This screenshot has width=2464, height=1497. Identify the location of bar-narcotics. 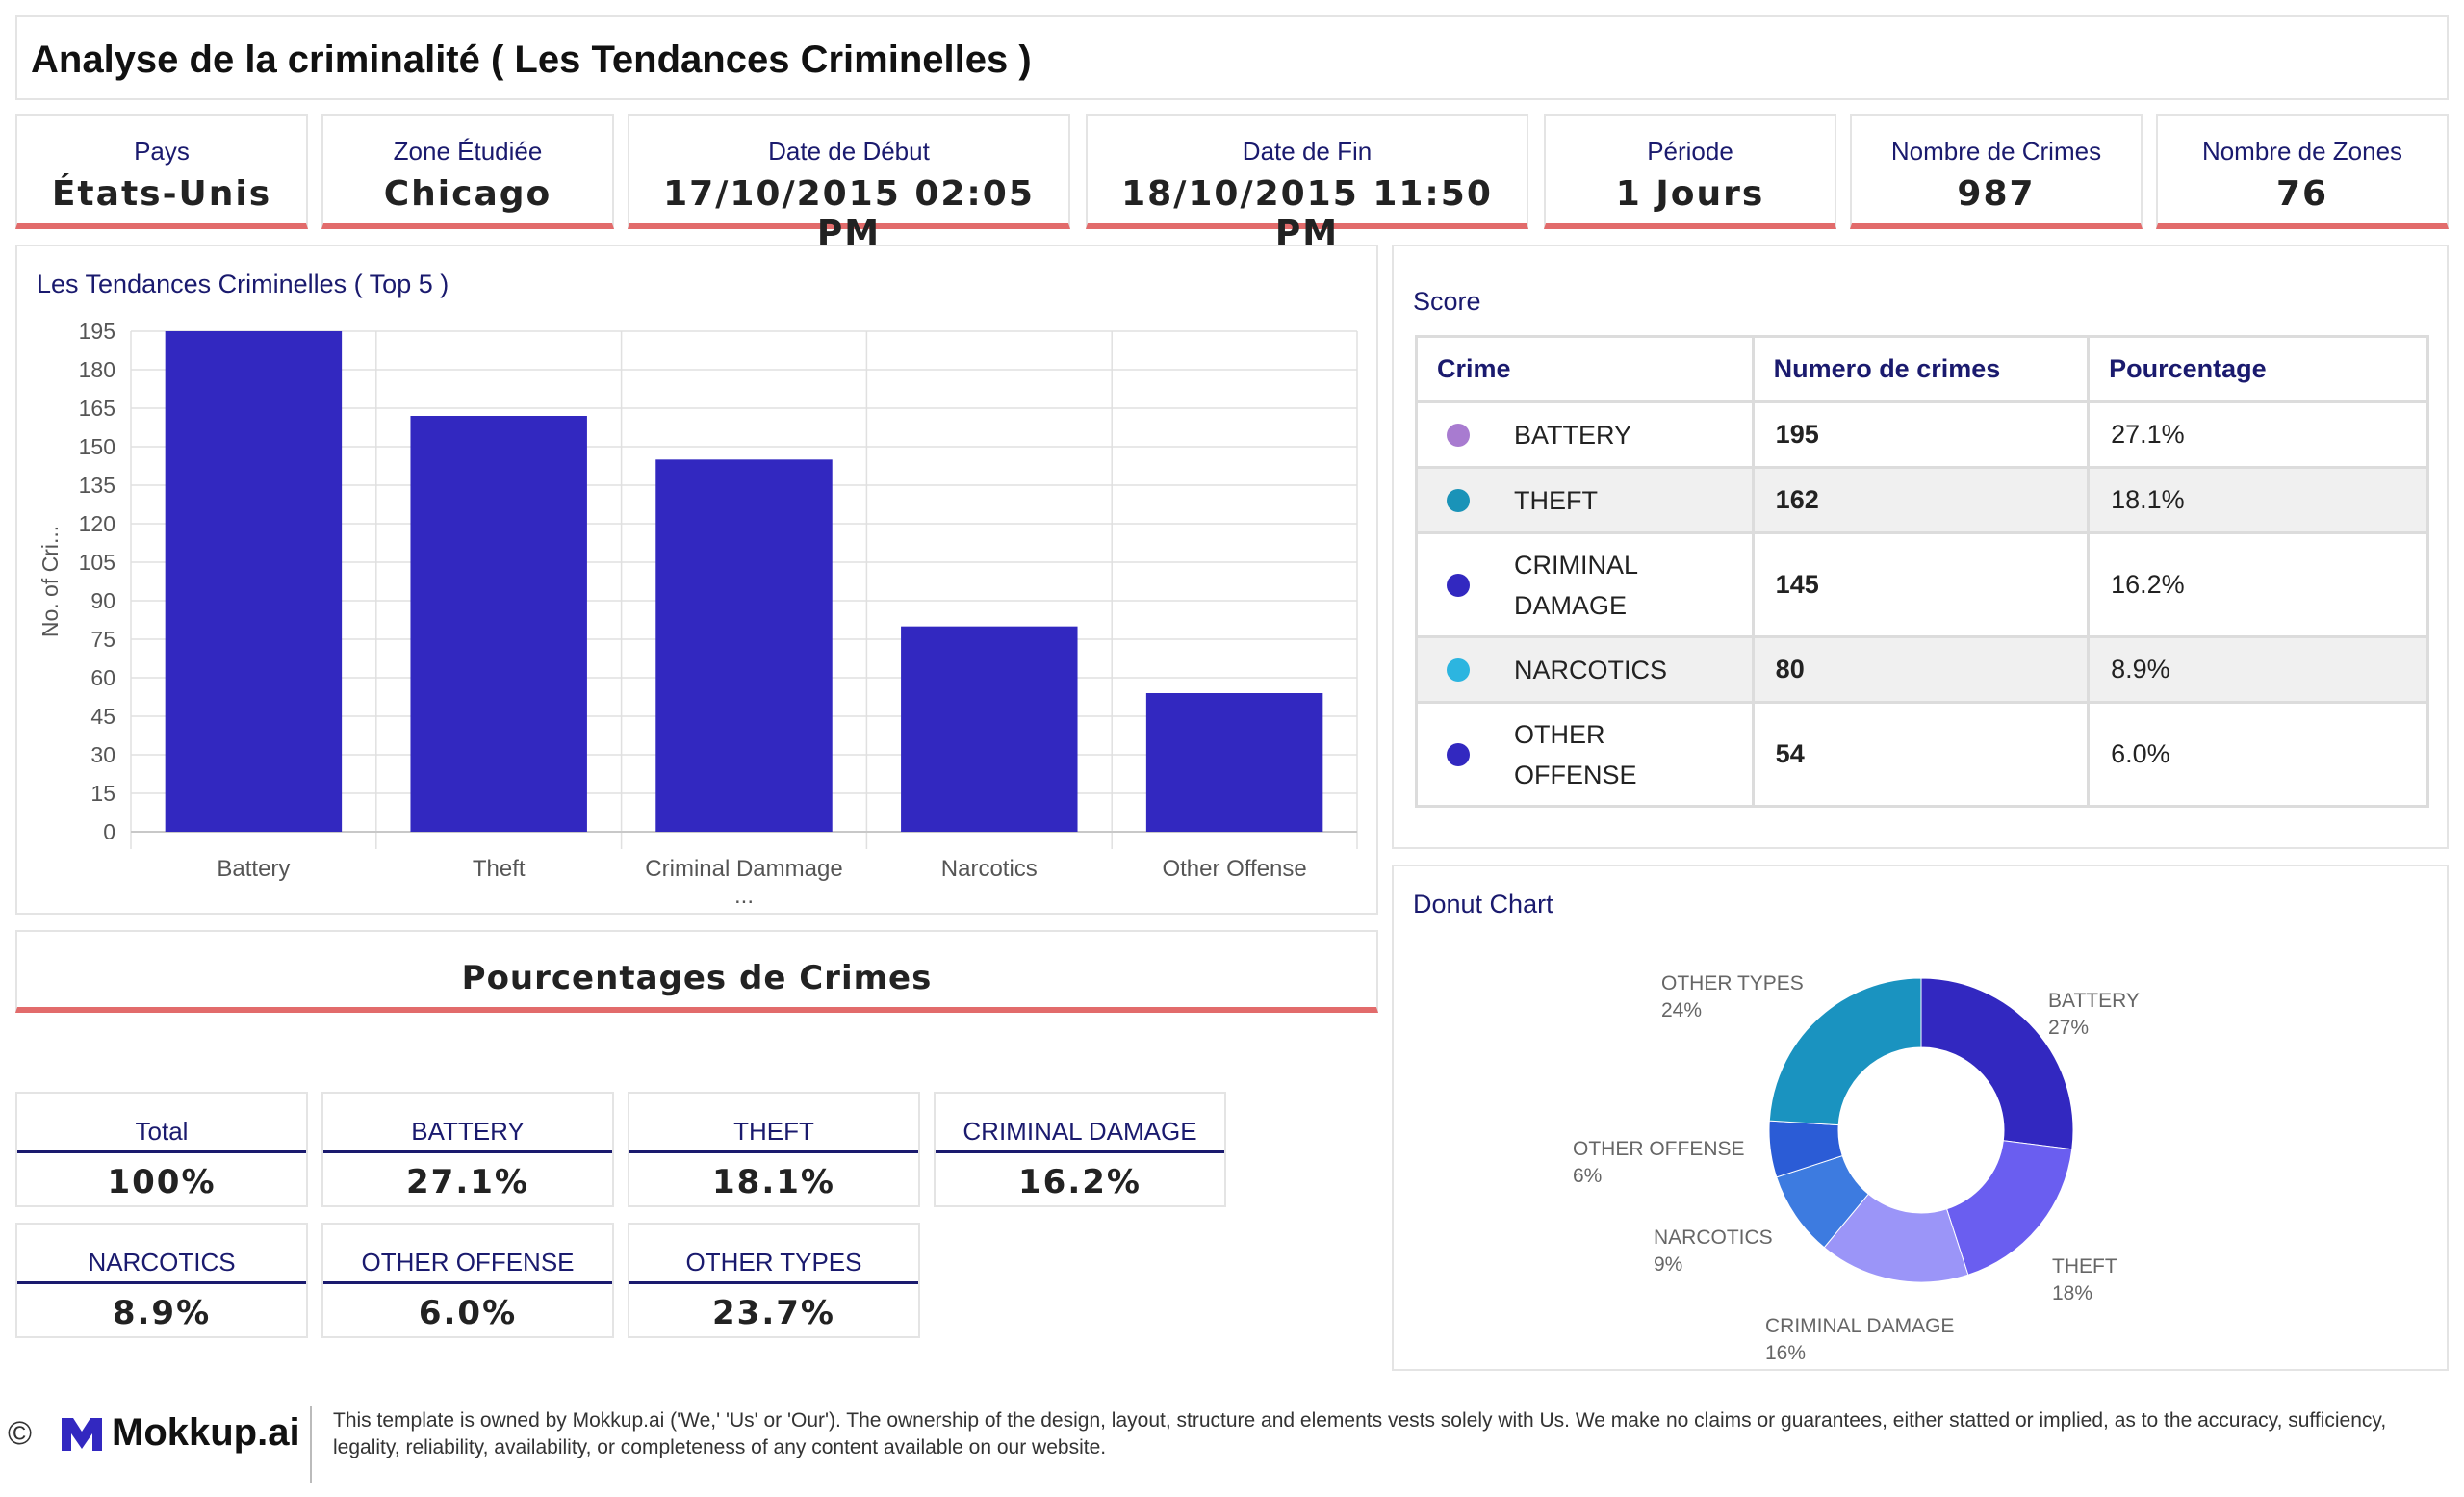
(989, 729).